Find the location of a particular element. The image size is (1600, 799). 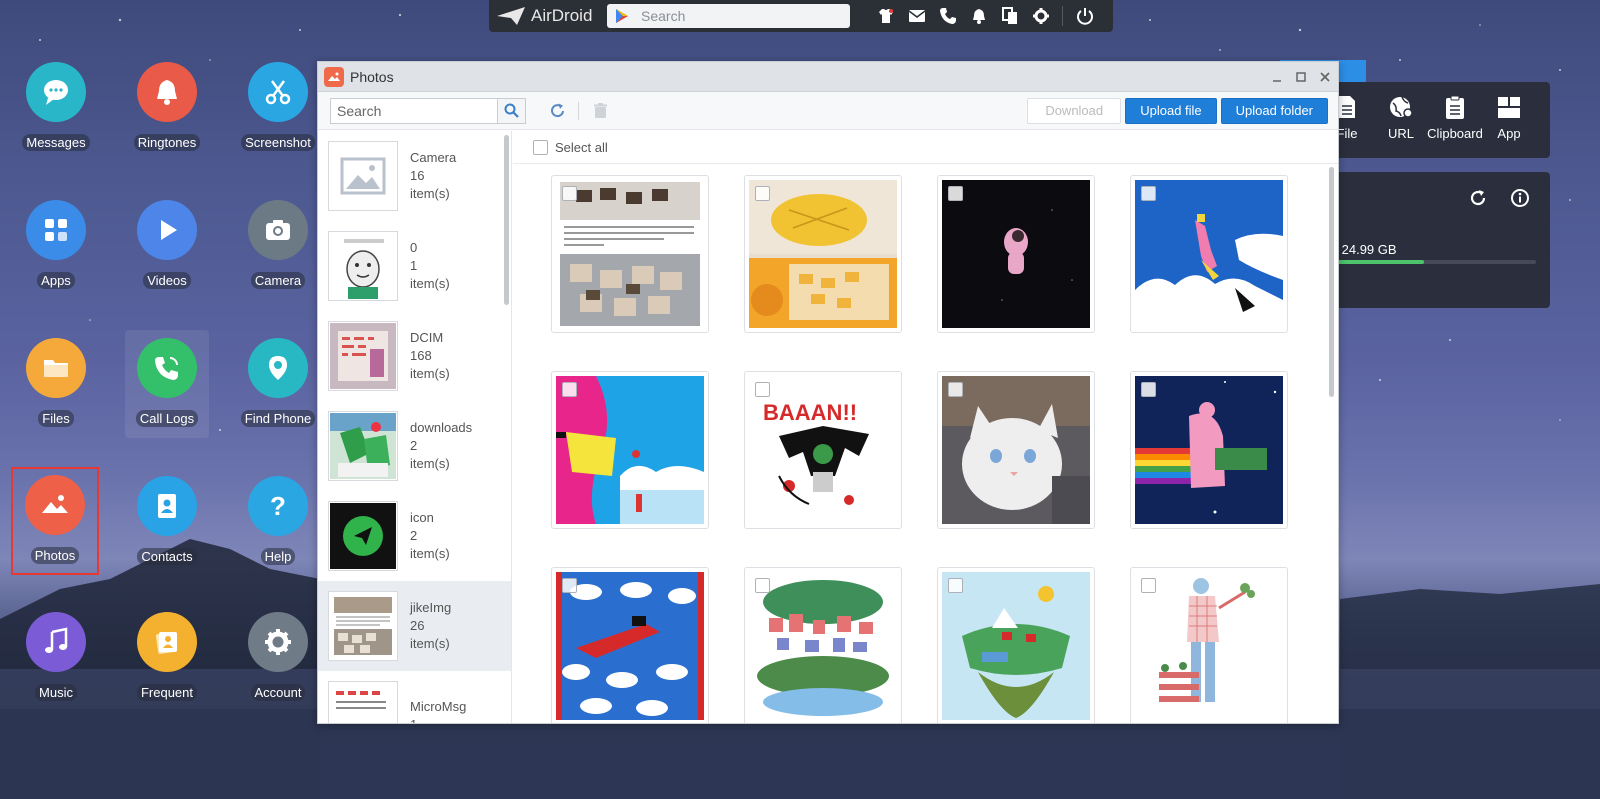

photo-tile: BAAAN!! is located at coordinates (823, 450).